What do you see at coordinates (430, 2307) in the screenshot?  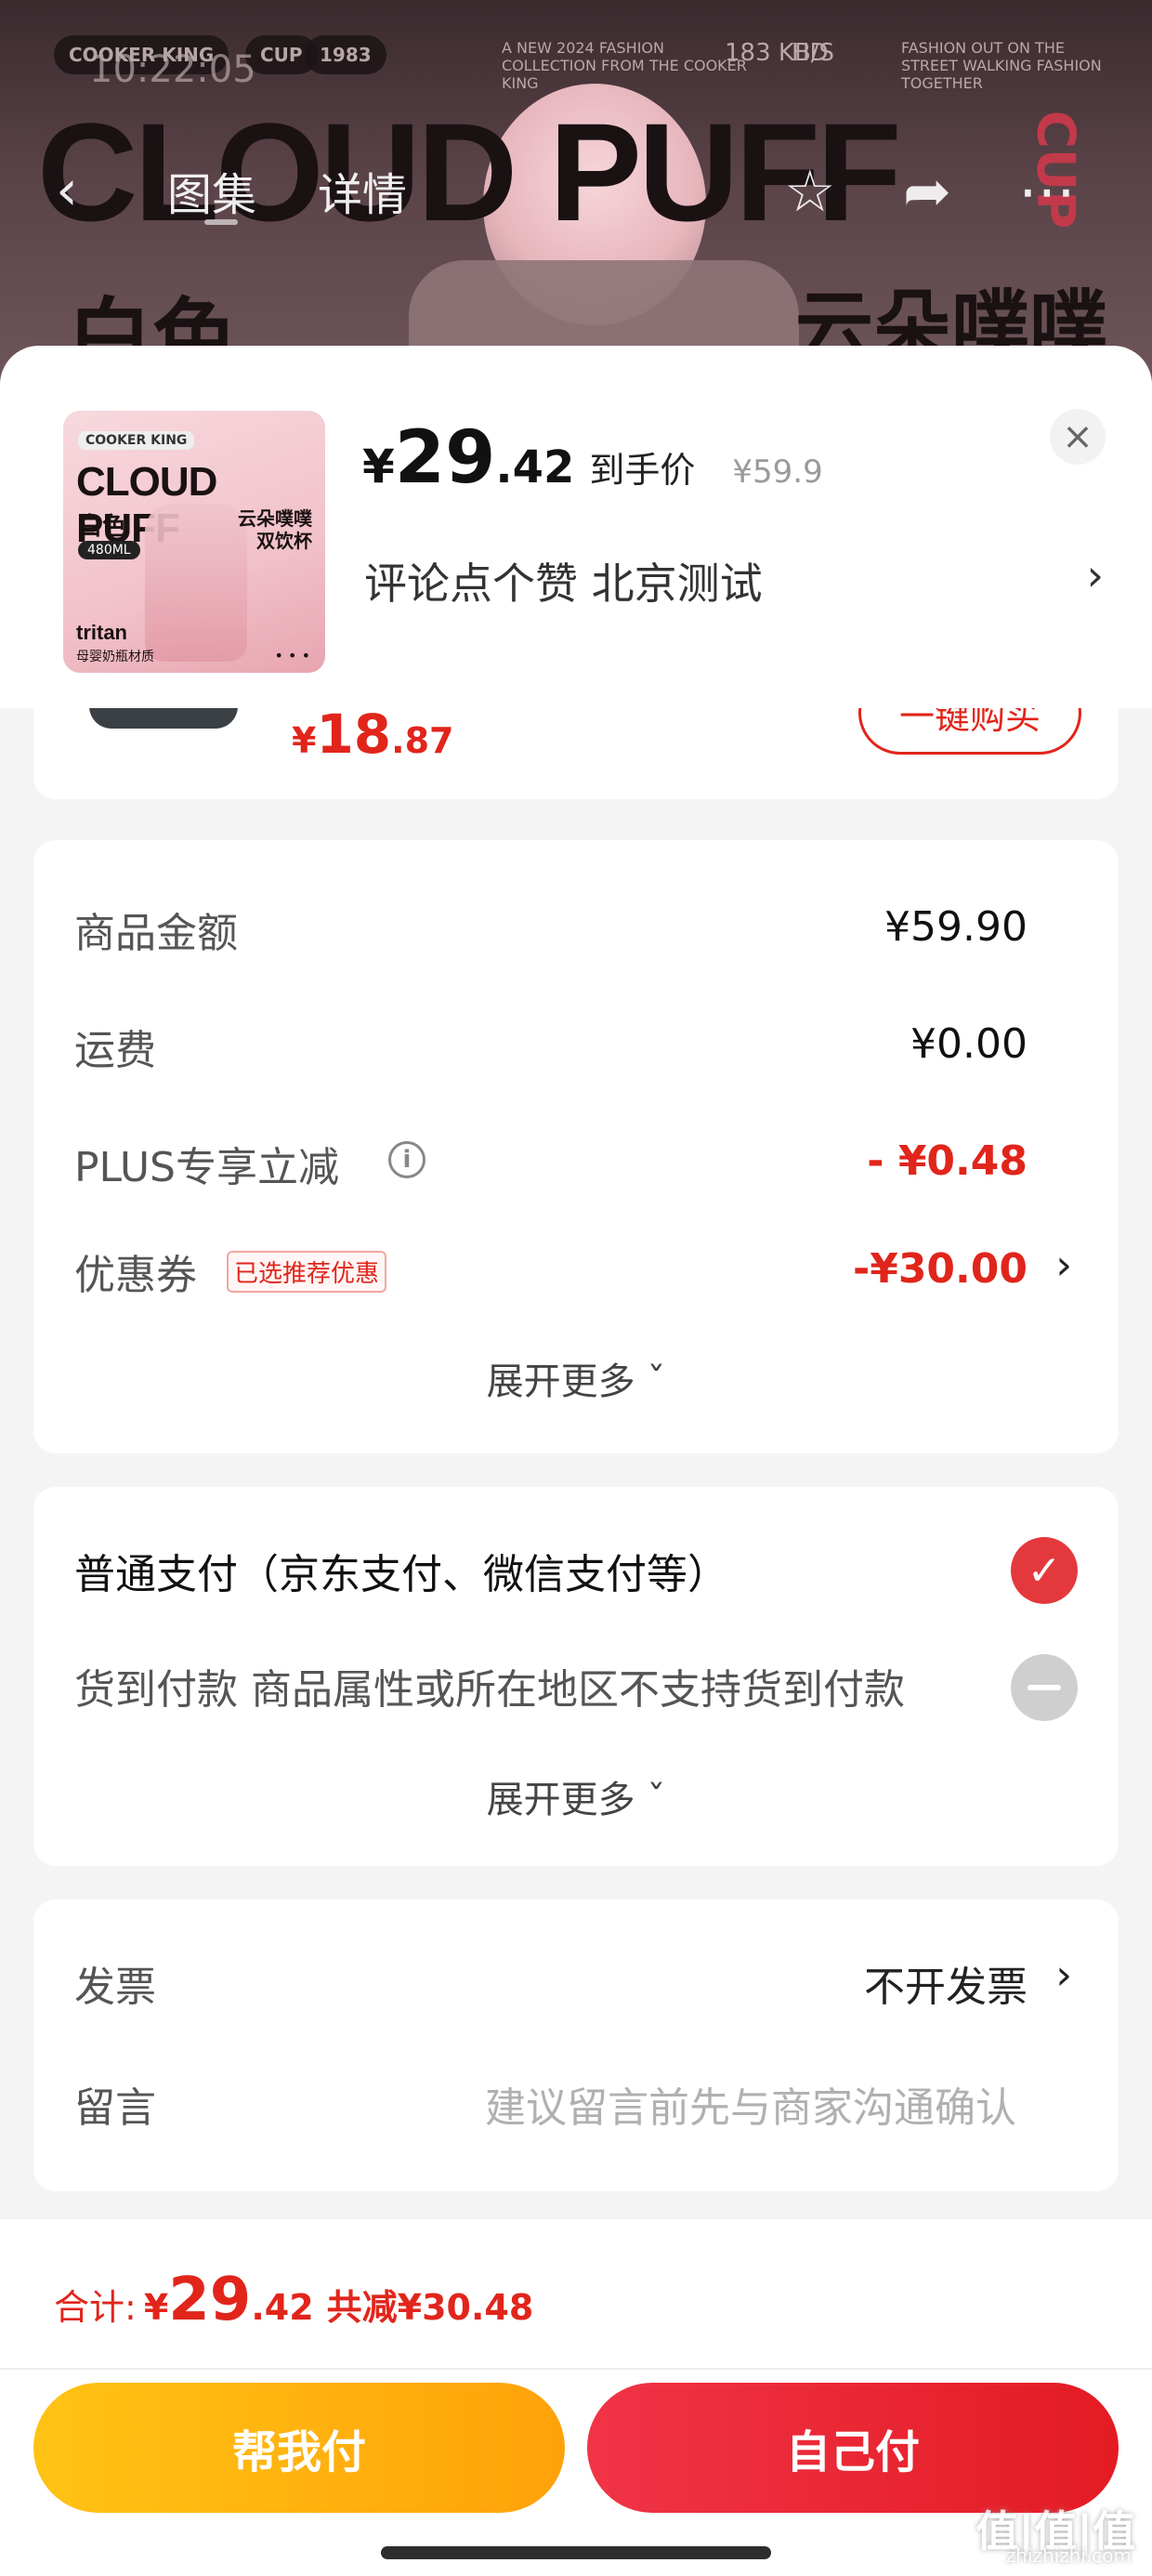 I see `total-saved: 共减¥30.48` at bounding box center [430, 2307].